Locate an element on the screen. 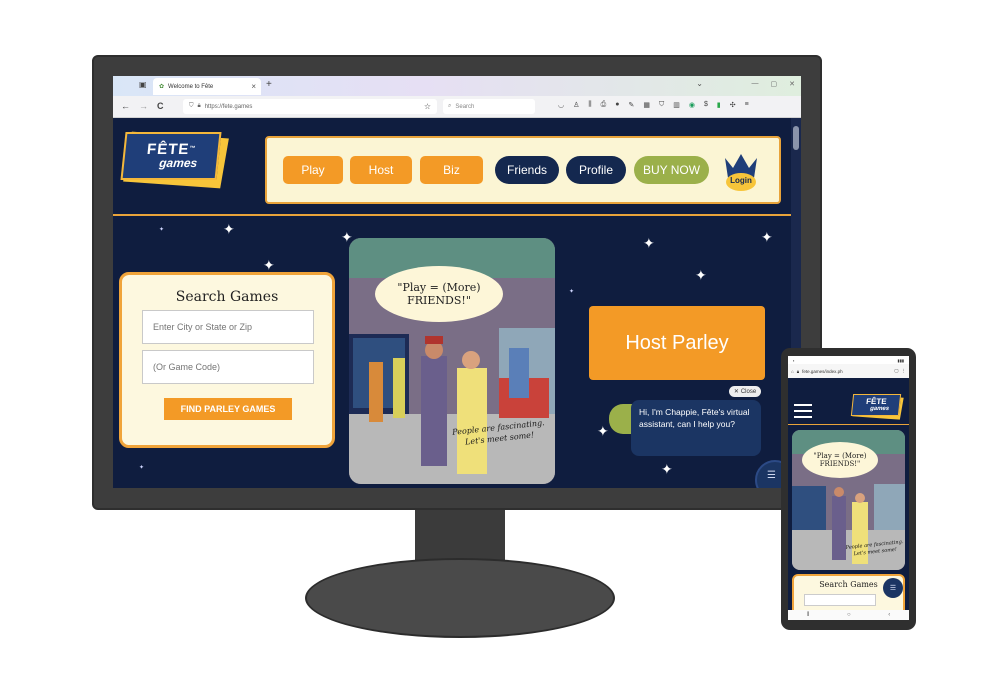  extension-toolbar: ◡ ♙ ⫼ ⎙ ● ✎ ▦ ⛉ ▥ ◉ $ ▮ ✣ ≡ is located at coordinates (653, 105).